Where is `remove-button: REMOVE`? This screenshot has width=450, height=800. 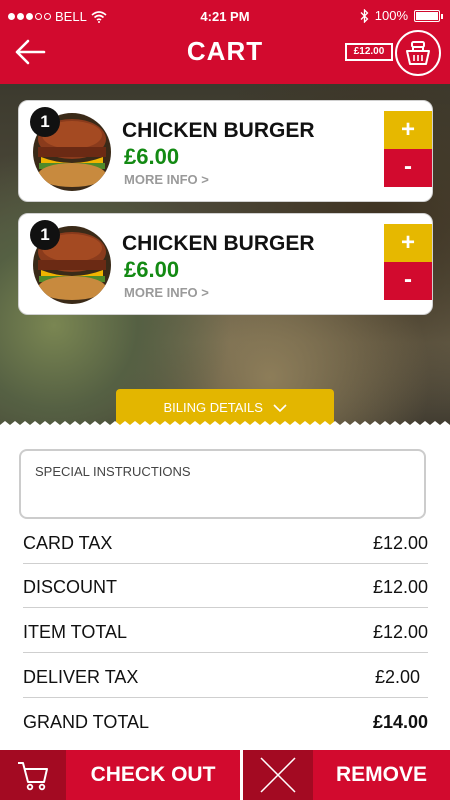 remove-button: REMOVE is located at coordinates (381, 775).